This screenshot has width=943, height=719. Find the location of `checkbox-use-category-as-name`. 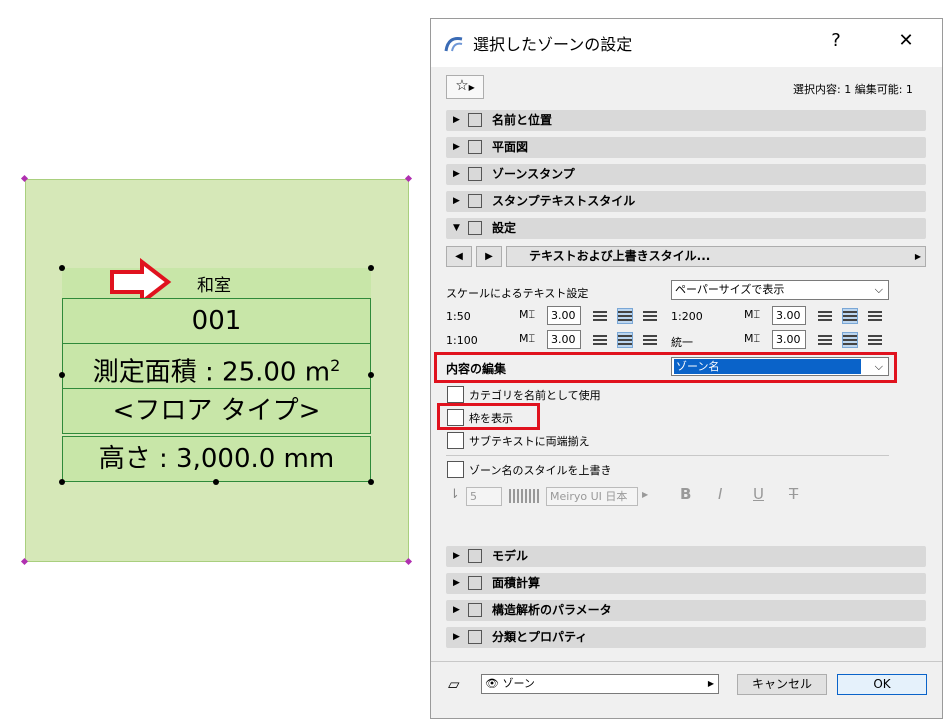

checkbox-use-category-as-name is located at coordinates (455, 394).